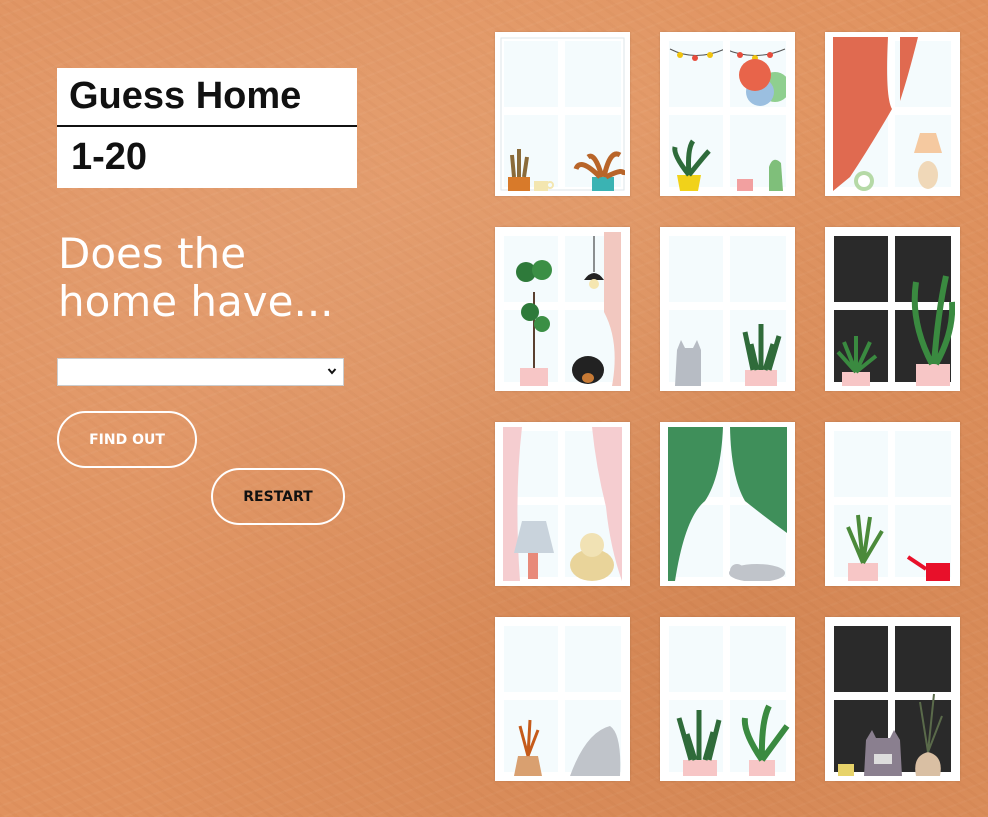 The height and width of the screenshot is (817, 988). I want to click on restart-button: RESTART, so click(278, 496).